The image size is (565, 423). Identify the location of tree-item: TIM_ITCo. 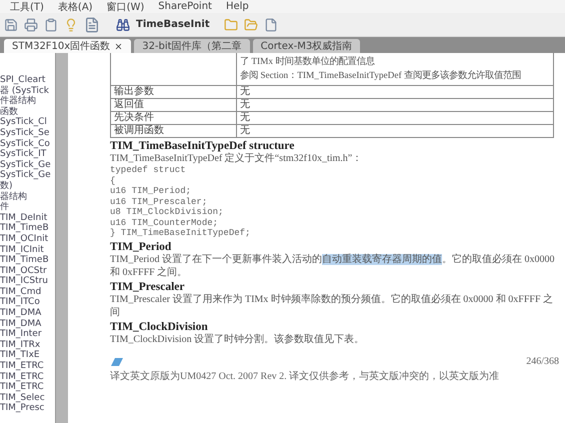
(27, 302).